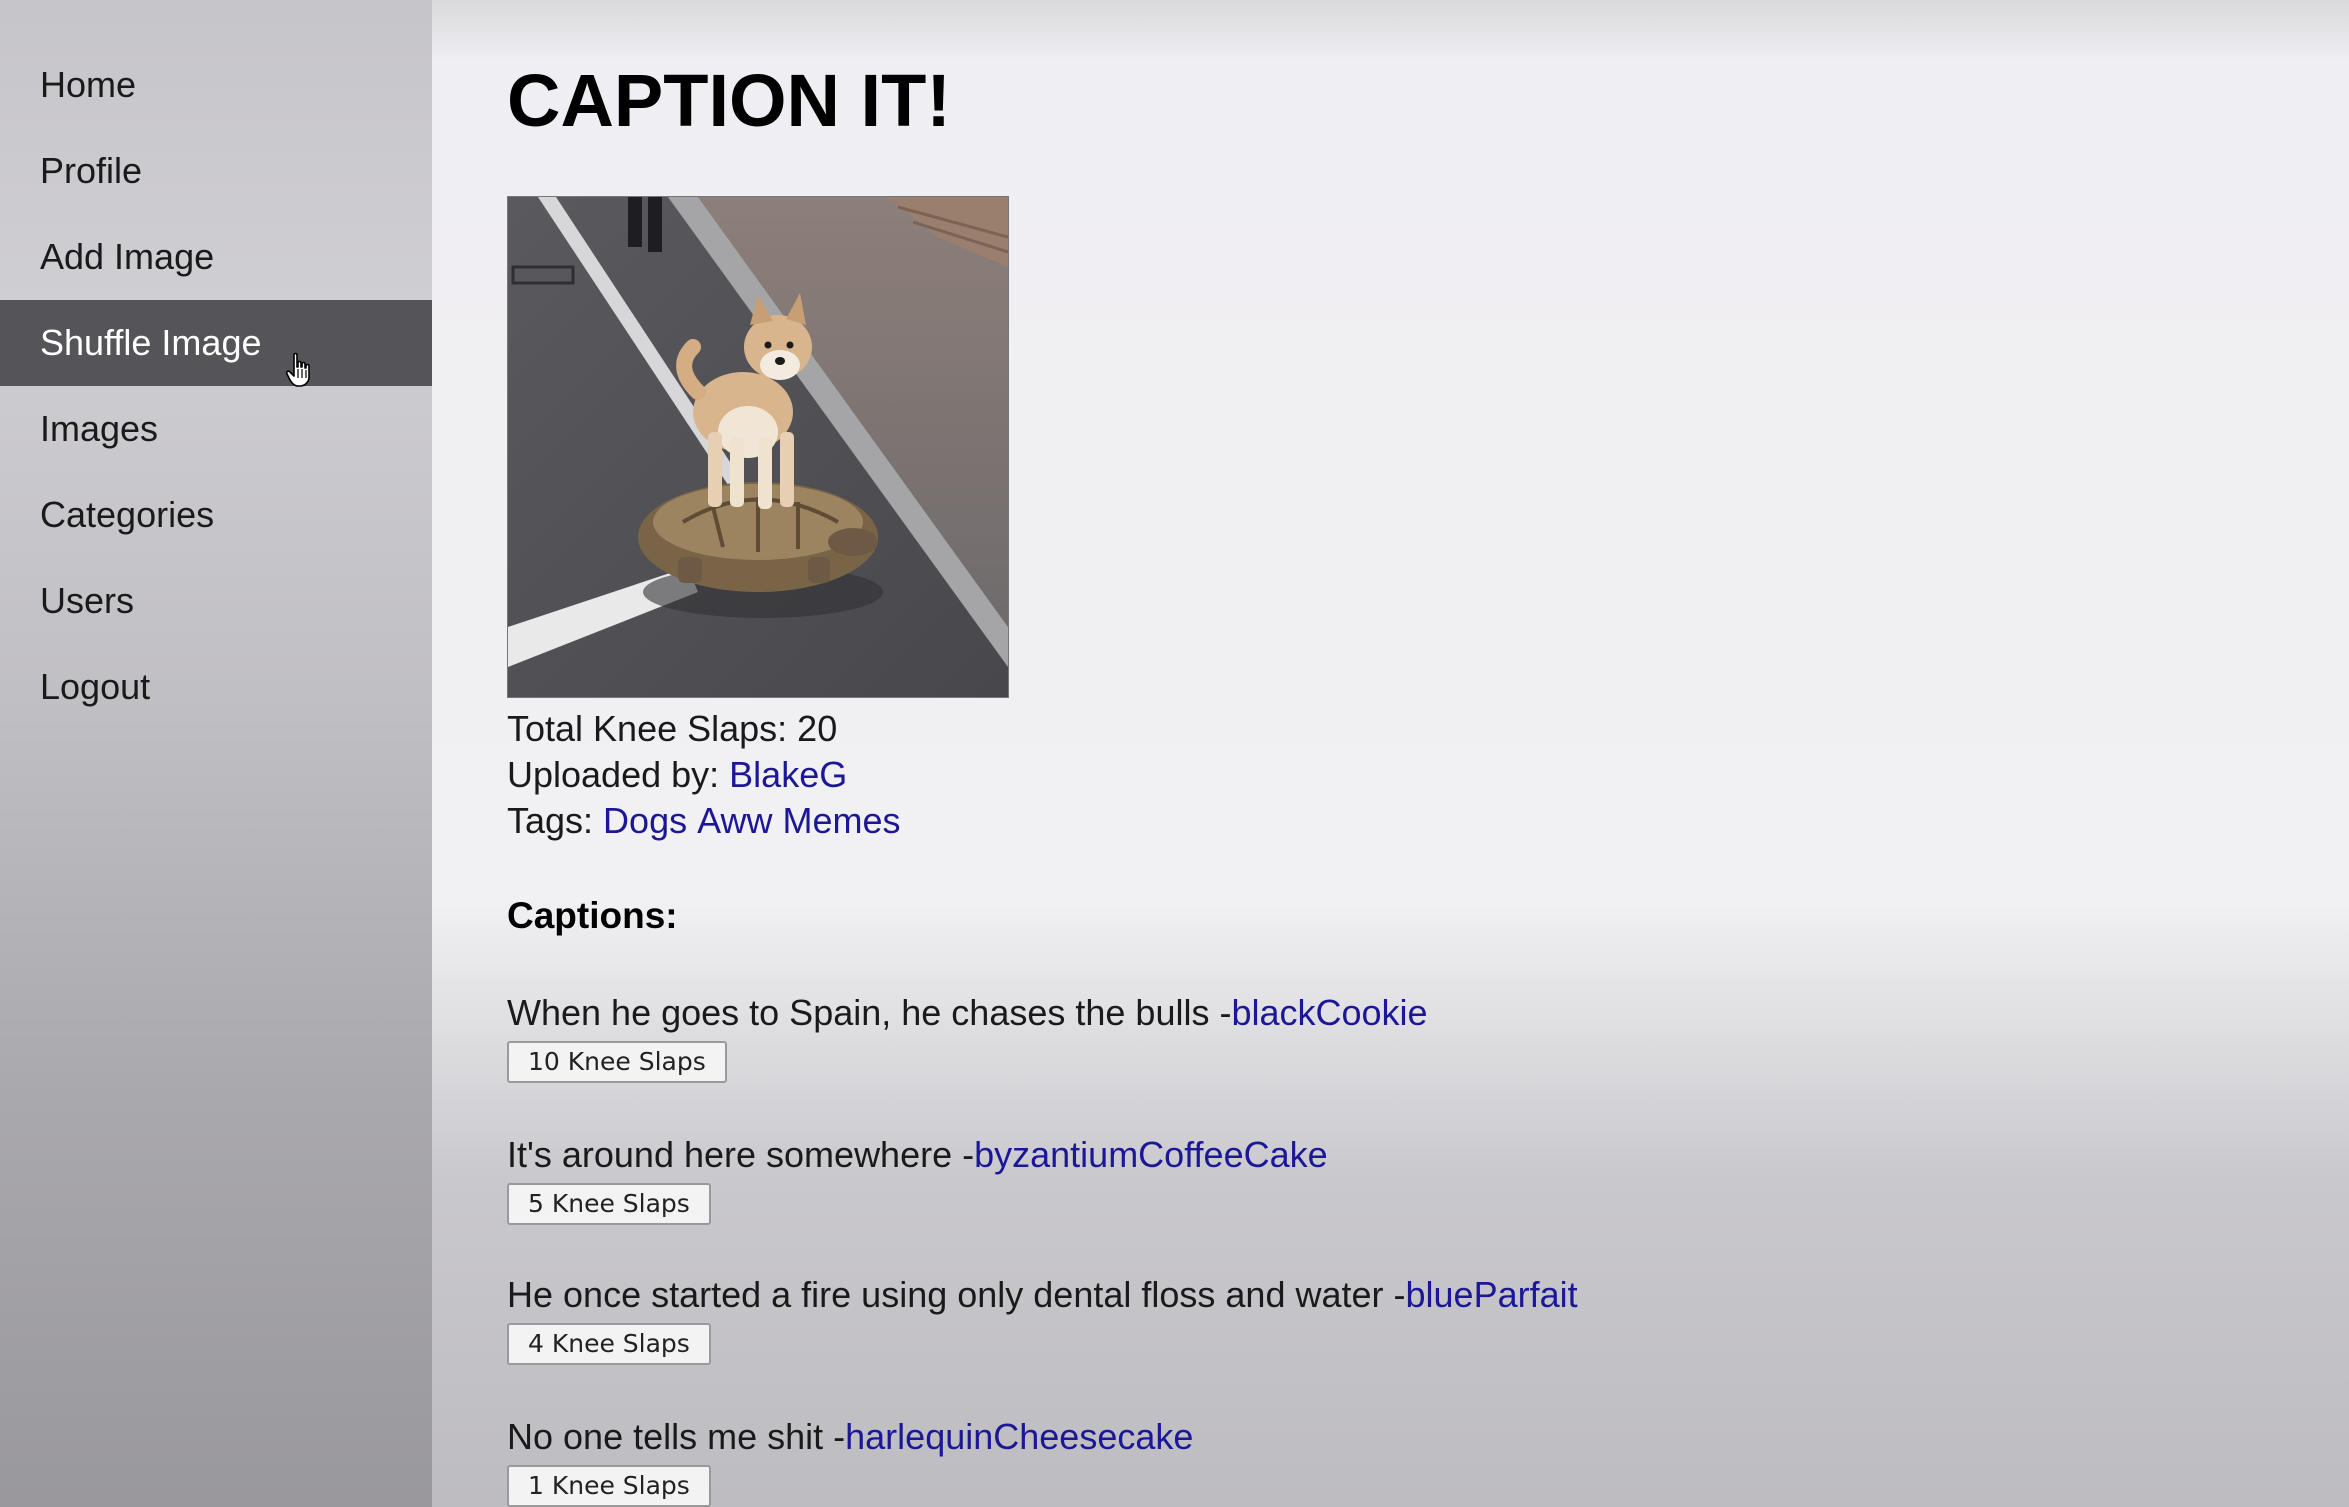  What do you see at coordinates (617, 1062) in the screenshot?
I see `knee-slap-button: 10 Knee Slaps` at bounding box center [617, 1062].